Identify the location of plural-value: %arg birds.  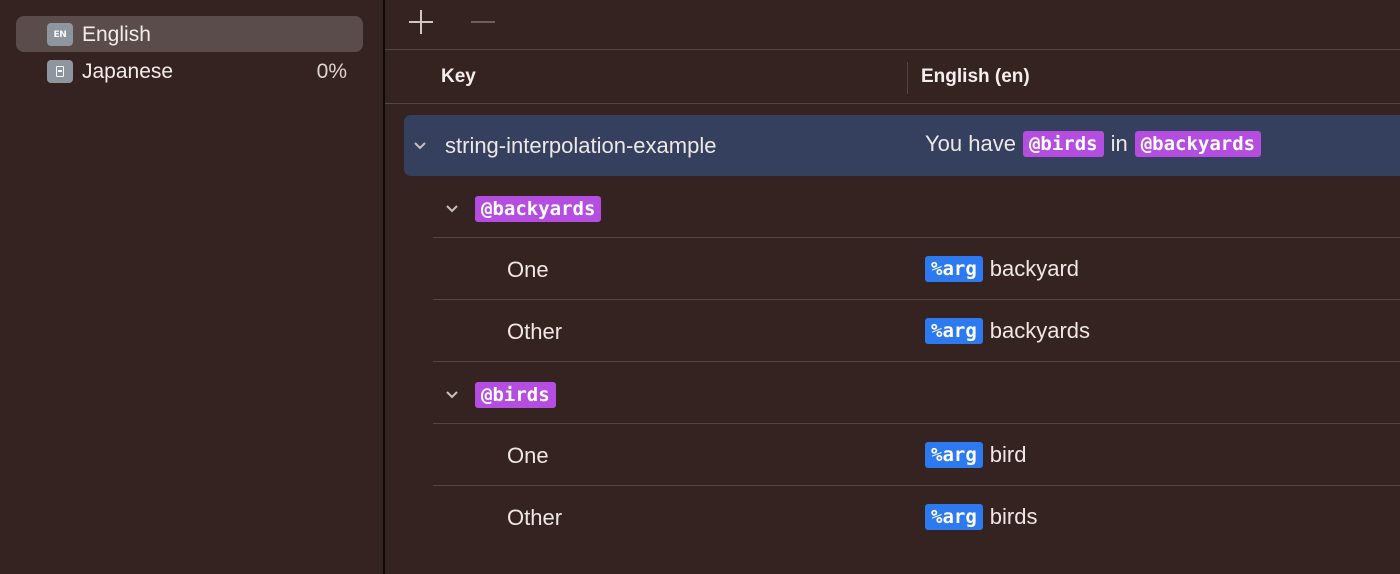
(981, 517).